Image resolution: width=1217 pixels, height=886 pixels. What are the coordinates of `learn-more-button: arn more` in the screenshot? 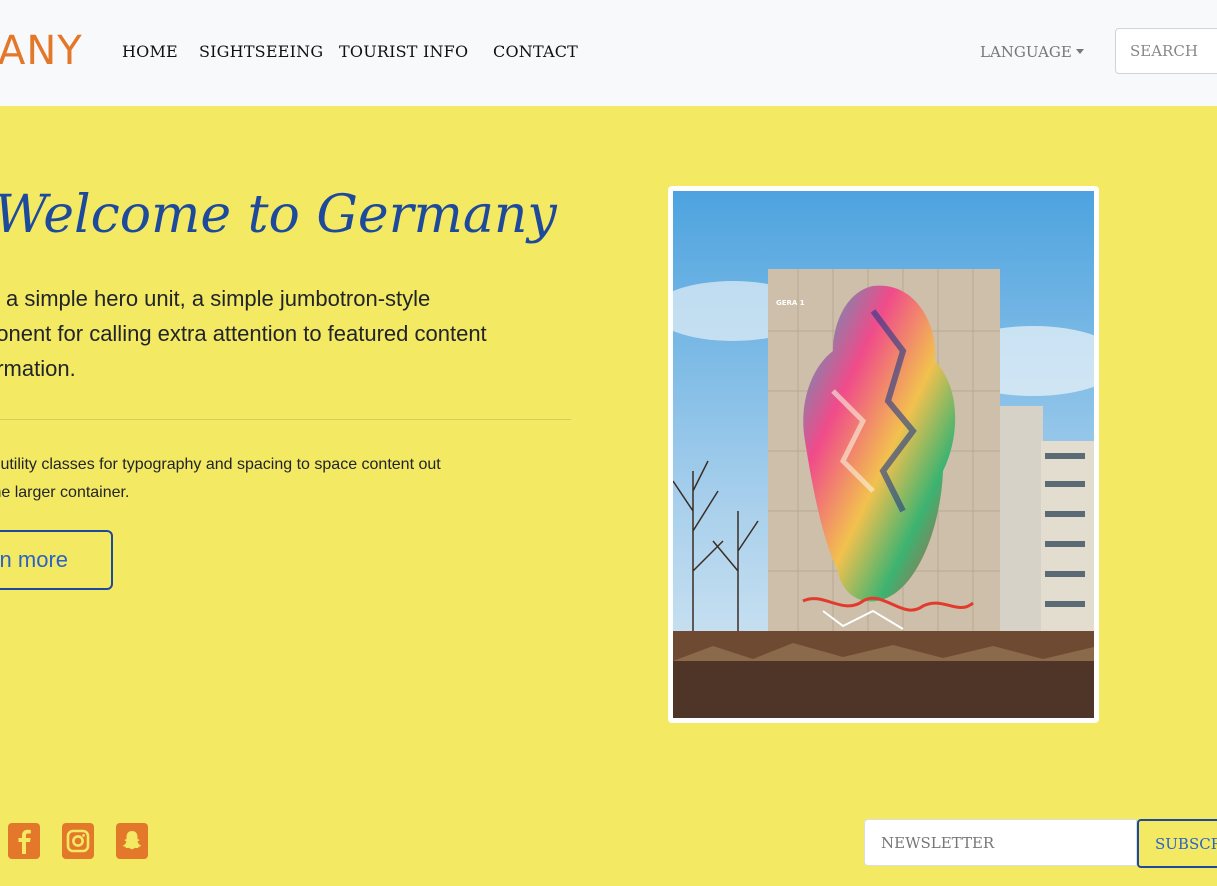 It's located at (56, 560).